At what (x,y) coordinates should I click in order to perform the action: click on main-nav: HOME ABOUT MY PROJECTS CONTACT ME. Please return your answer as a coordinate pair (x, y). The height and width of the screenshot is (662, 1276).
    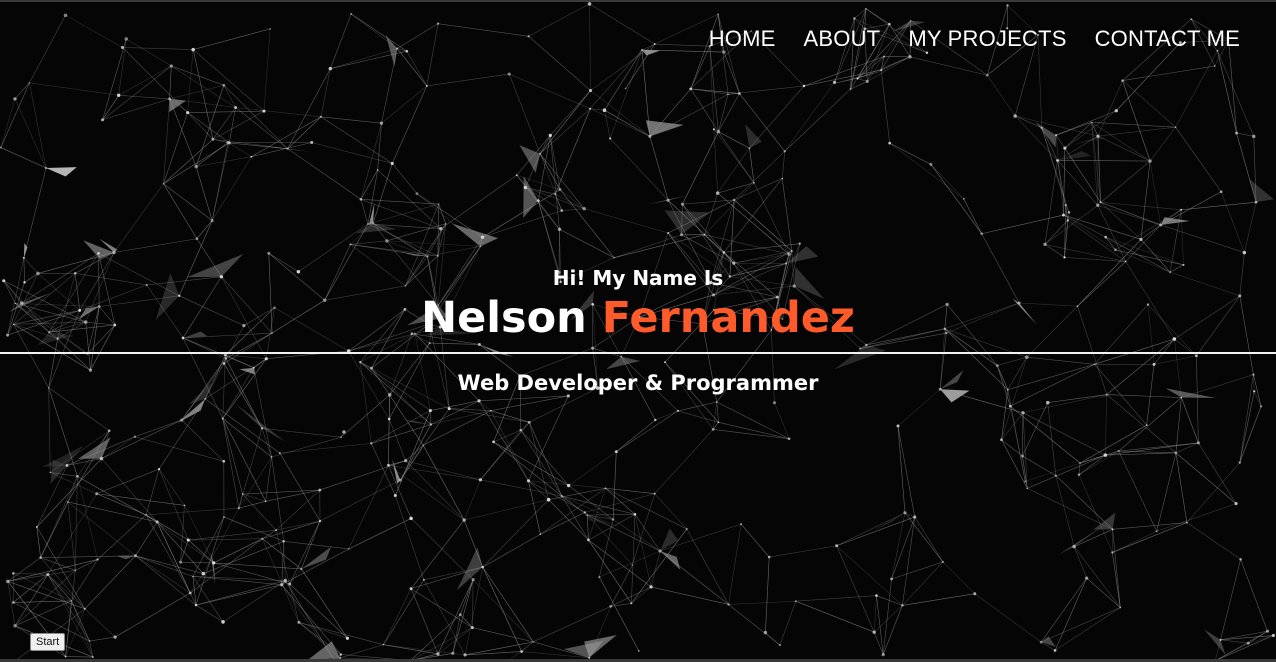
    Looking at the image, I should click on (974, 39).